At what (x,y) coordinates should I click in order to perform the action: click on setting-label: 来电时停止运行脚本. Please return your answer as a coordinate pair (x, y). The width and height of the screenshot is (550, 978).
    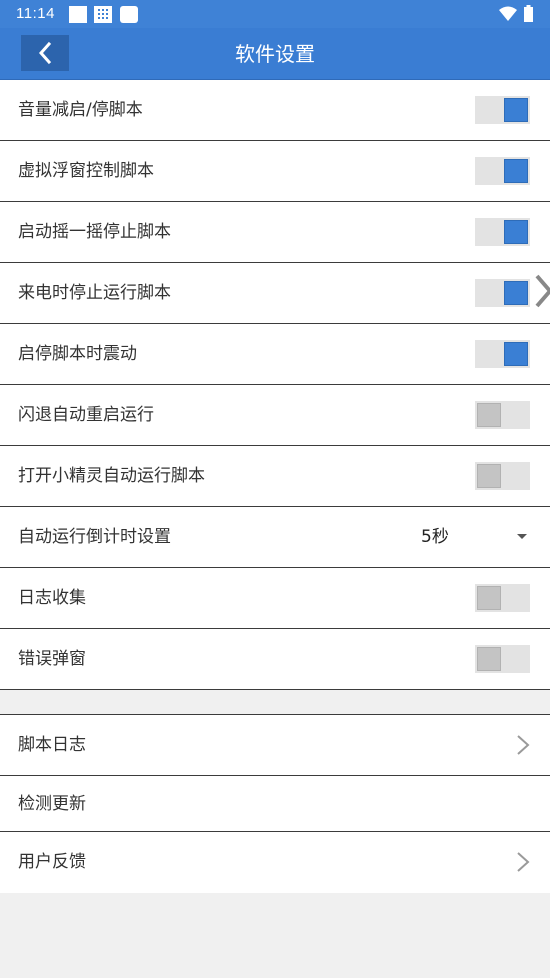
    Looking at the image, I should click on (94, 293).